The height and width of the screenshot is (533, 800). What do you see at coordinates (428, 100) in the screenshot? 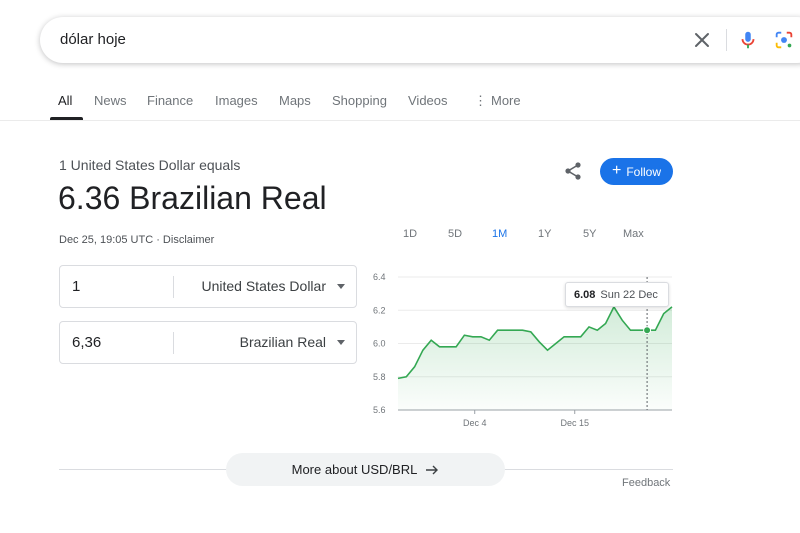
I see `tab-videos: Videos` at bounding box center [428, 100].